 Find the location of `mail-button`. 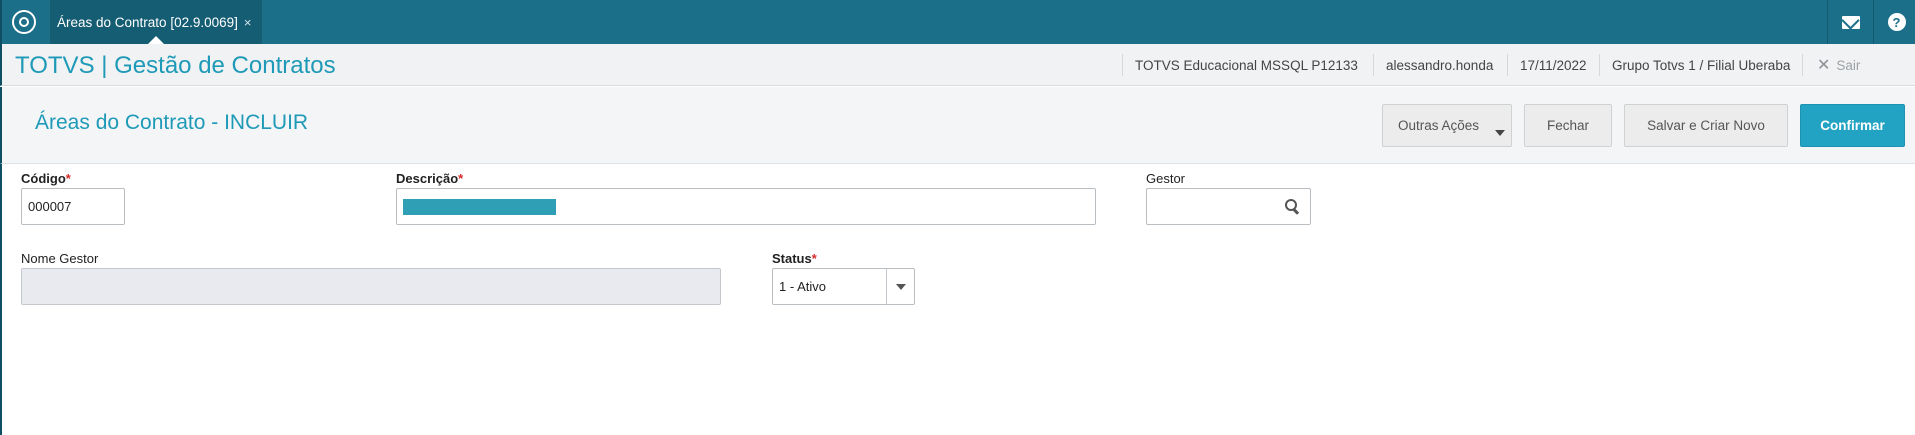

mail-button is located at coordinates (1850, 22).